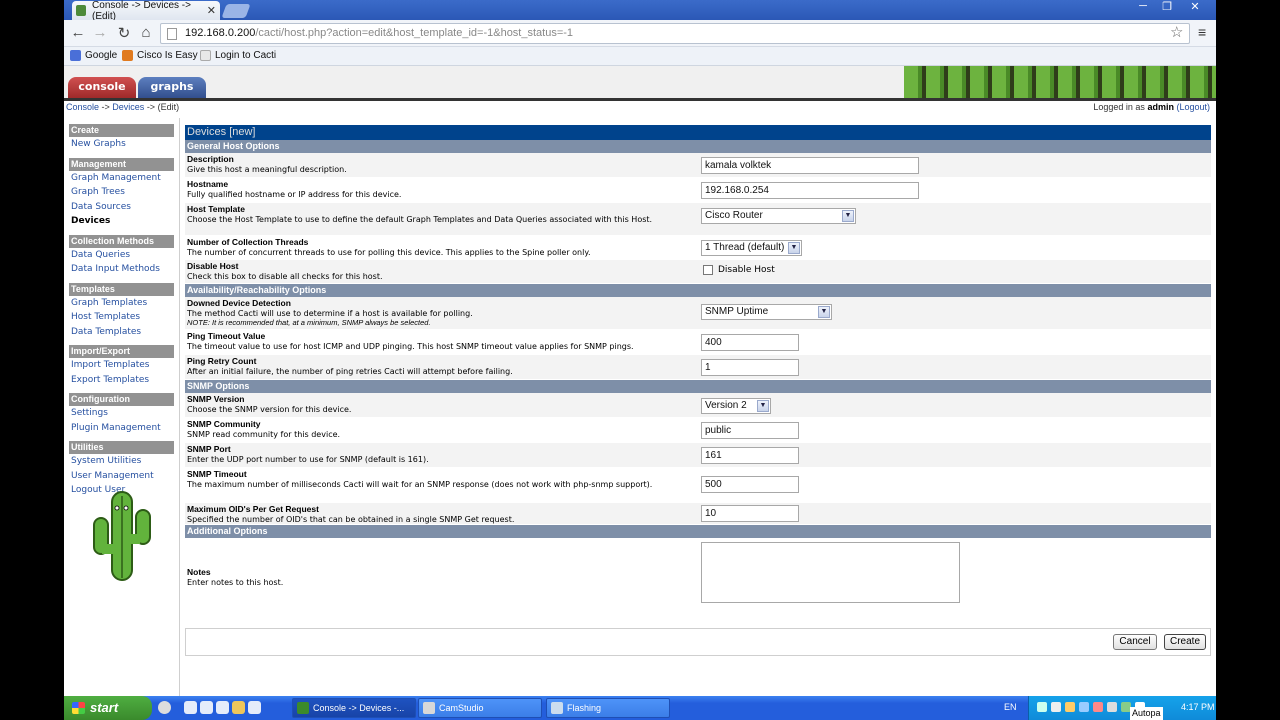 The height and width of the screenshot is (720, 1280). I want to click on snmp-port-input: 161, so click(750, 455).